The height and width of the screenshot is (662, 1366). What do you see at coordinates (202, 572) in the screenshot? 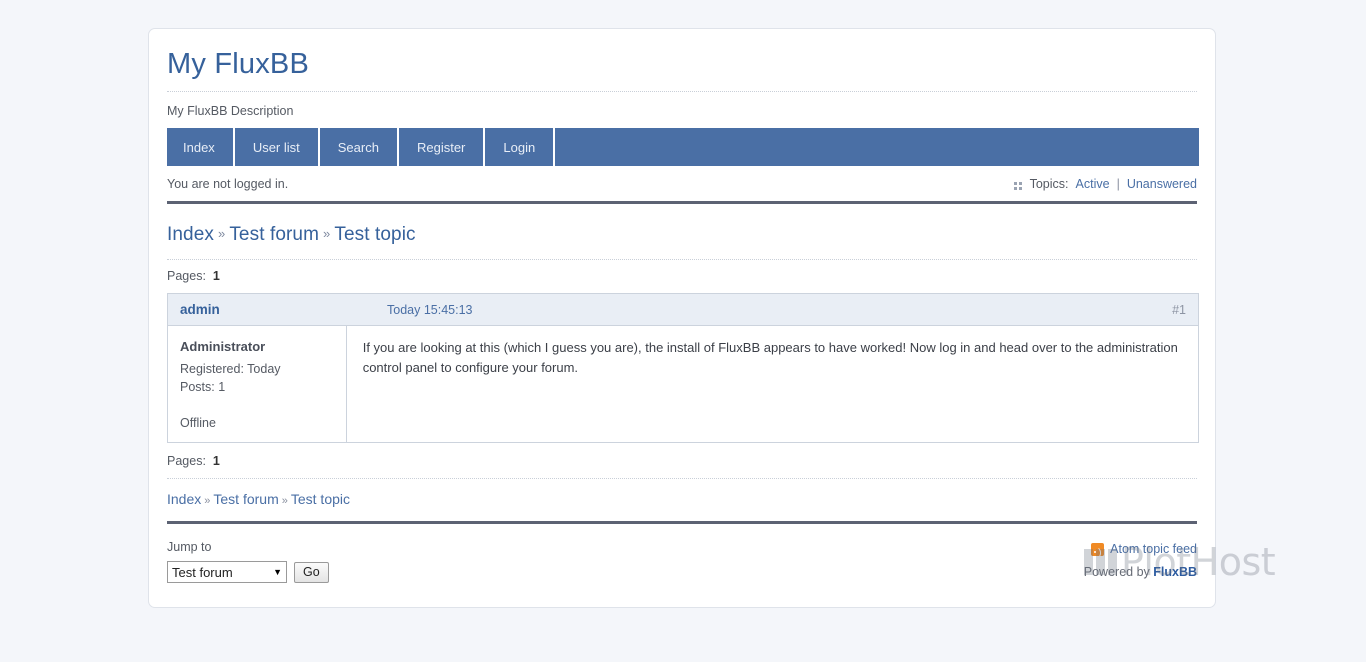
I see `jump-to-selected-value: Test forum` at bounding box center [202, 572].